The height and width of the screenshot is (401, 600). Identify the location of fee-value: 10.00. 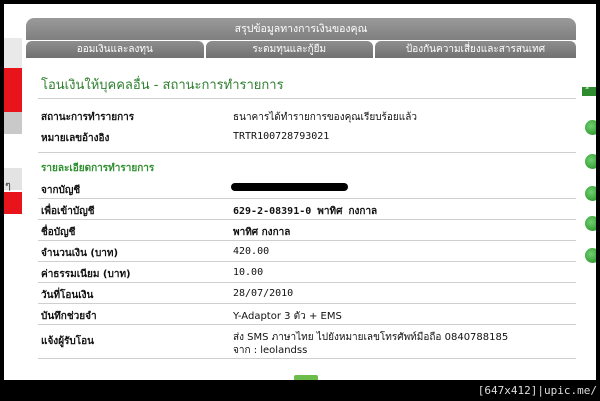
(248, 272).